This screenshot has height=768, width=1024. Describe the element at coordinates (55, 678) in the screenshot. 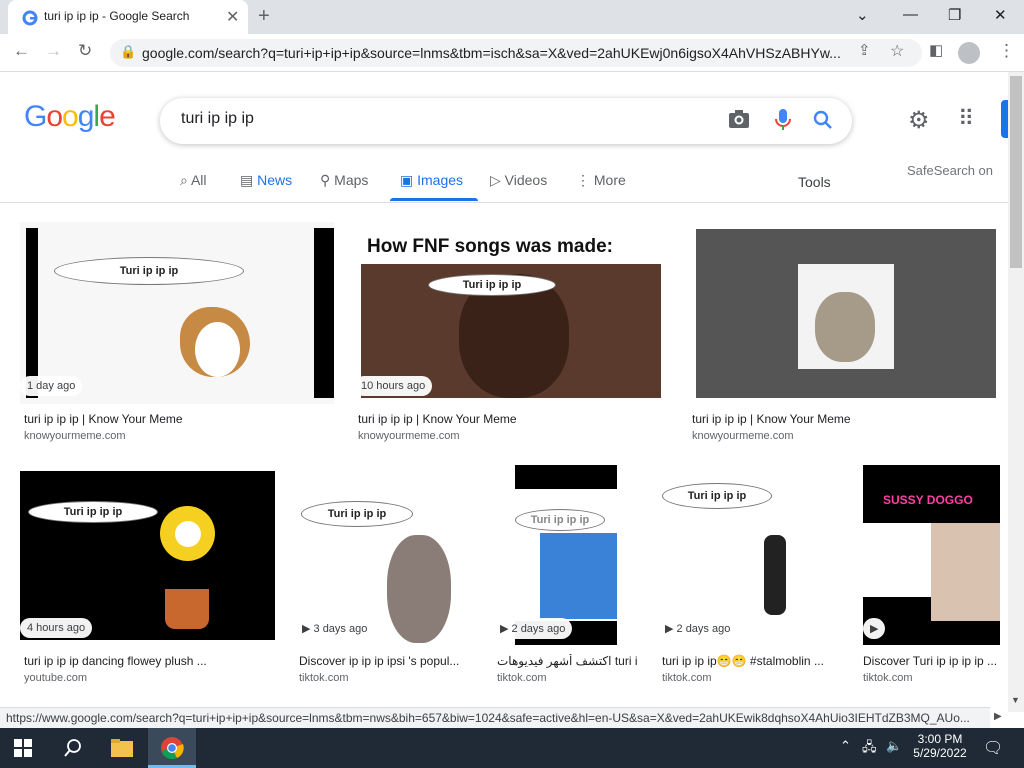

I see `result-source: youtube.com` at that location.